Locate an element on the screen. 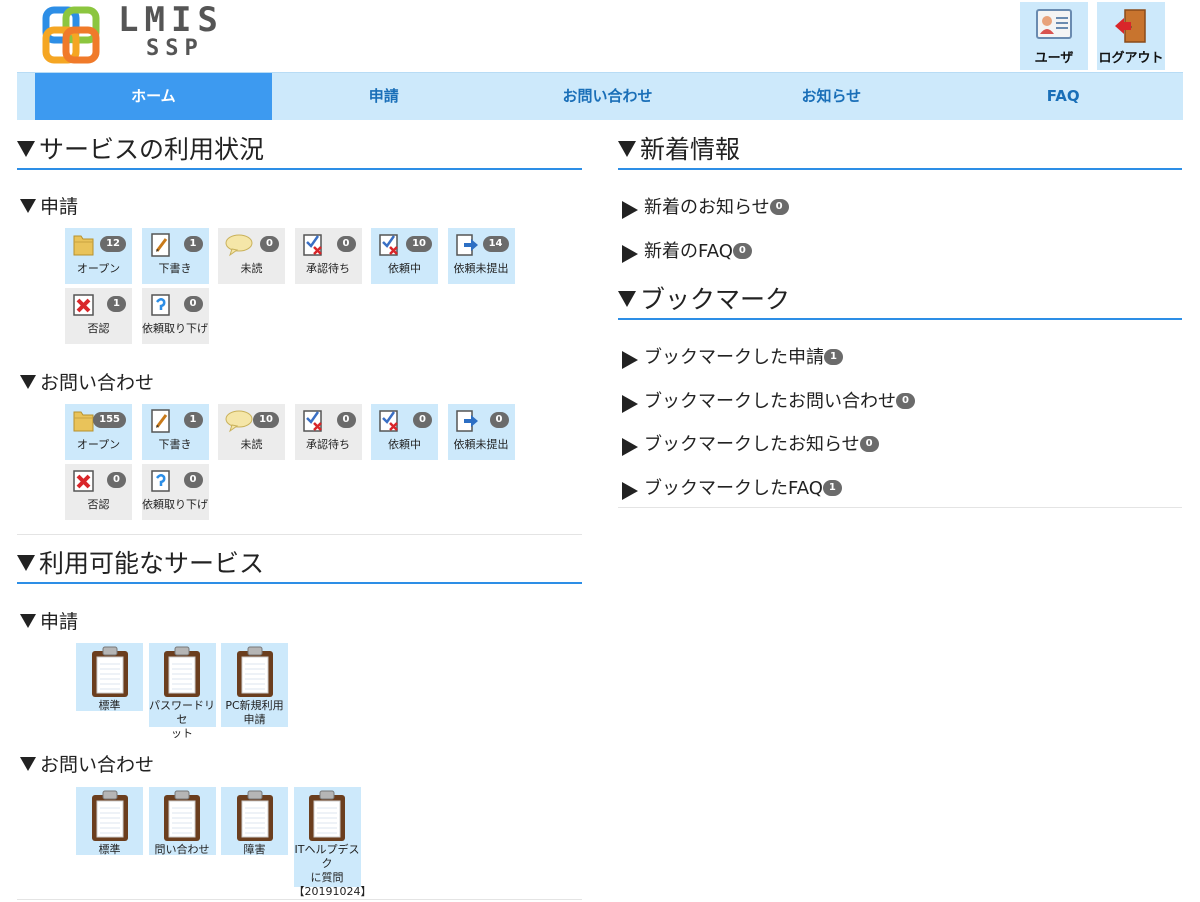  main-nav: ホーム 申請 お問い合わせ お知らせ FAQ is located at coordinates (600, 96).